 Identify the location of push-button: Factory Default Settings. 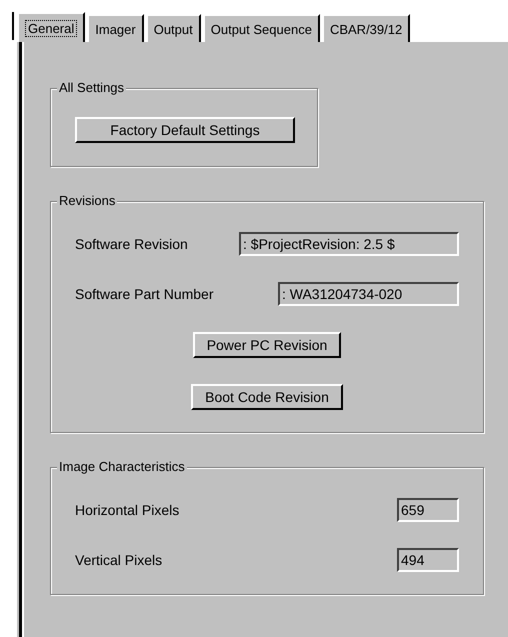
(185, 130).